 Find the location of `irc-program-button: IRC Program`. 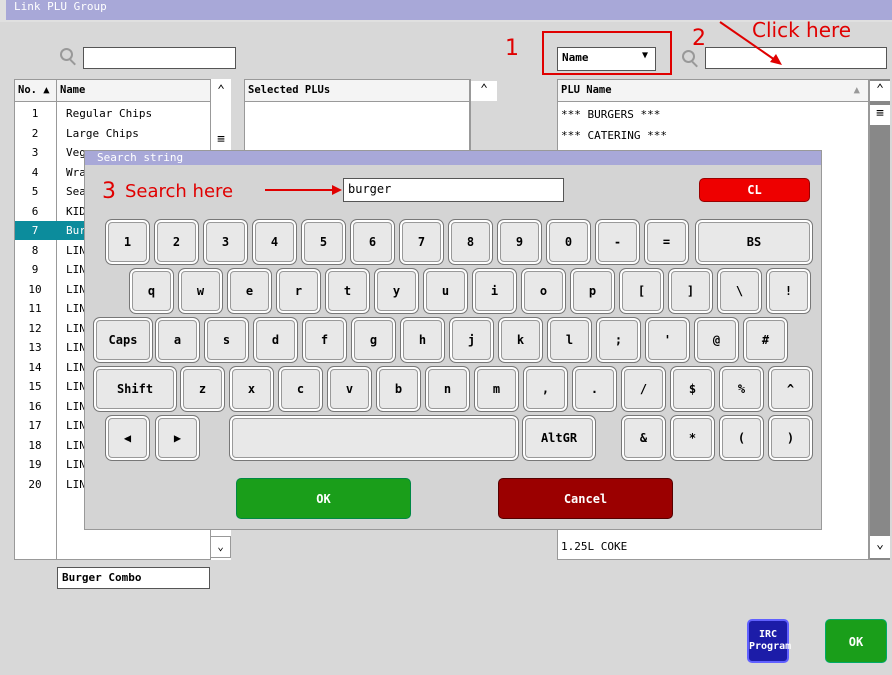

irc-program-button: IRC Program is located at coordinates (769, 641).